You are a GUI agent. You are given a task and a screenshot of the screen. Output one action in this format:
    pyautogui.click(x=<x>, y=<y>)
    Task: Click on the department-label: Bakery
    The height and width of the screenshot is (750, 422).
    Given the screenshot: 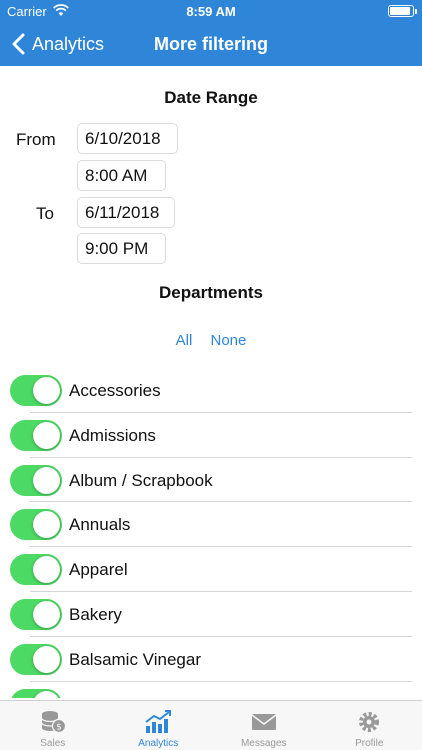 What is the action you would take?
    pyautogui.click(x=95, y=614)
    